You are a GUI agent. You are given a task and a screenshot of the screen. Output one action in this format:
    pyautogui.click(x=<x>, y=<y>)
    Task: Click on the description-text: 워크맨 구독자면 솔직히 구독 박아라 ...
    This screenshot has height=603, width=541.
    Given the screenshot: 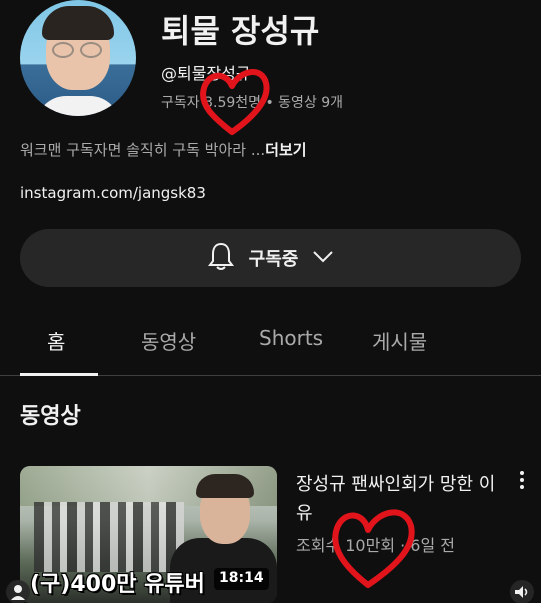 What is the action you would take?
    pyautogui.click(x=143, y=150)
    